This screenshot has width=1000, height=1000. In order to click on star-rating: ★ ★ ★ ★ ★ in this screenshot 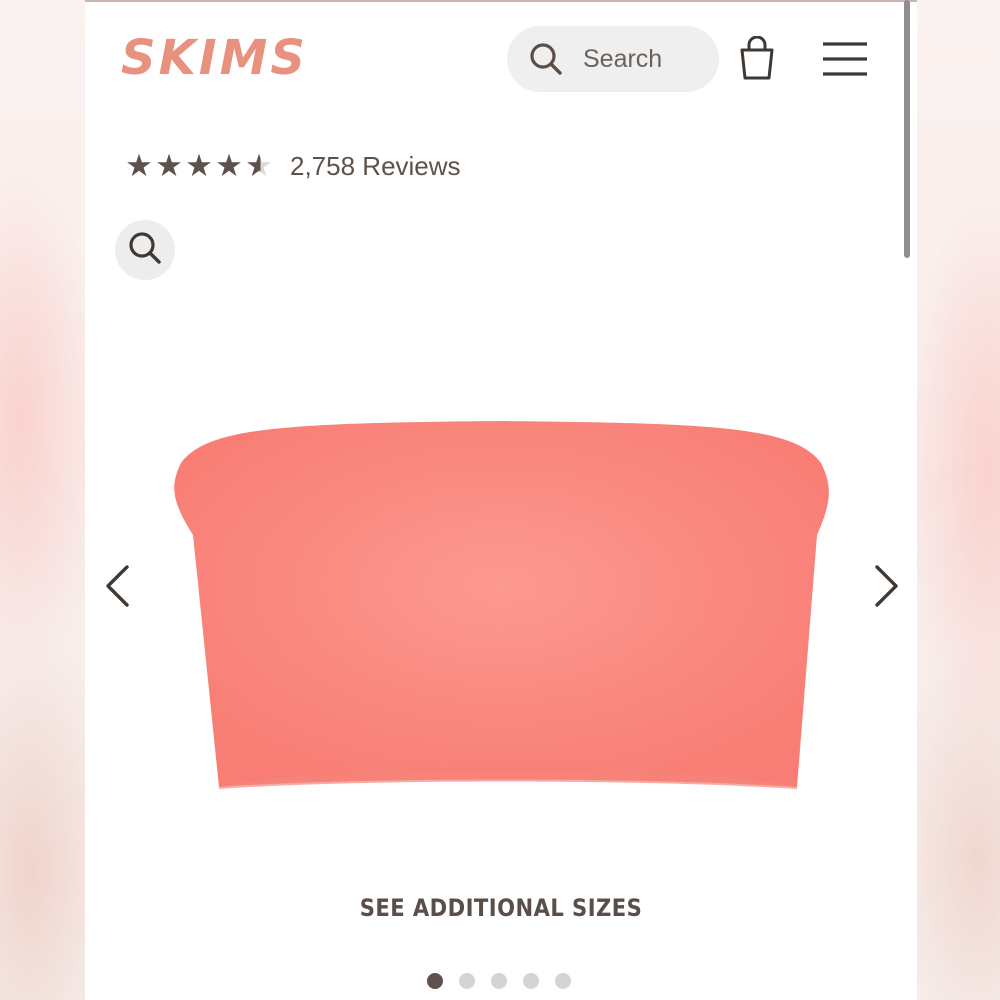, I will do `click(199, 166)`.